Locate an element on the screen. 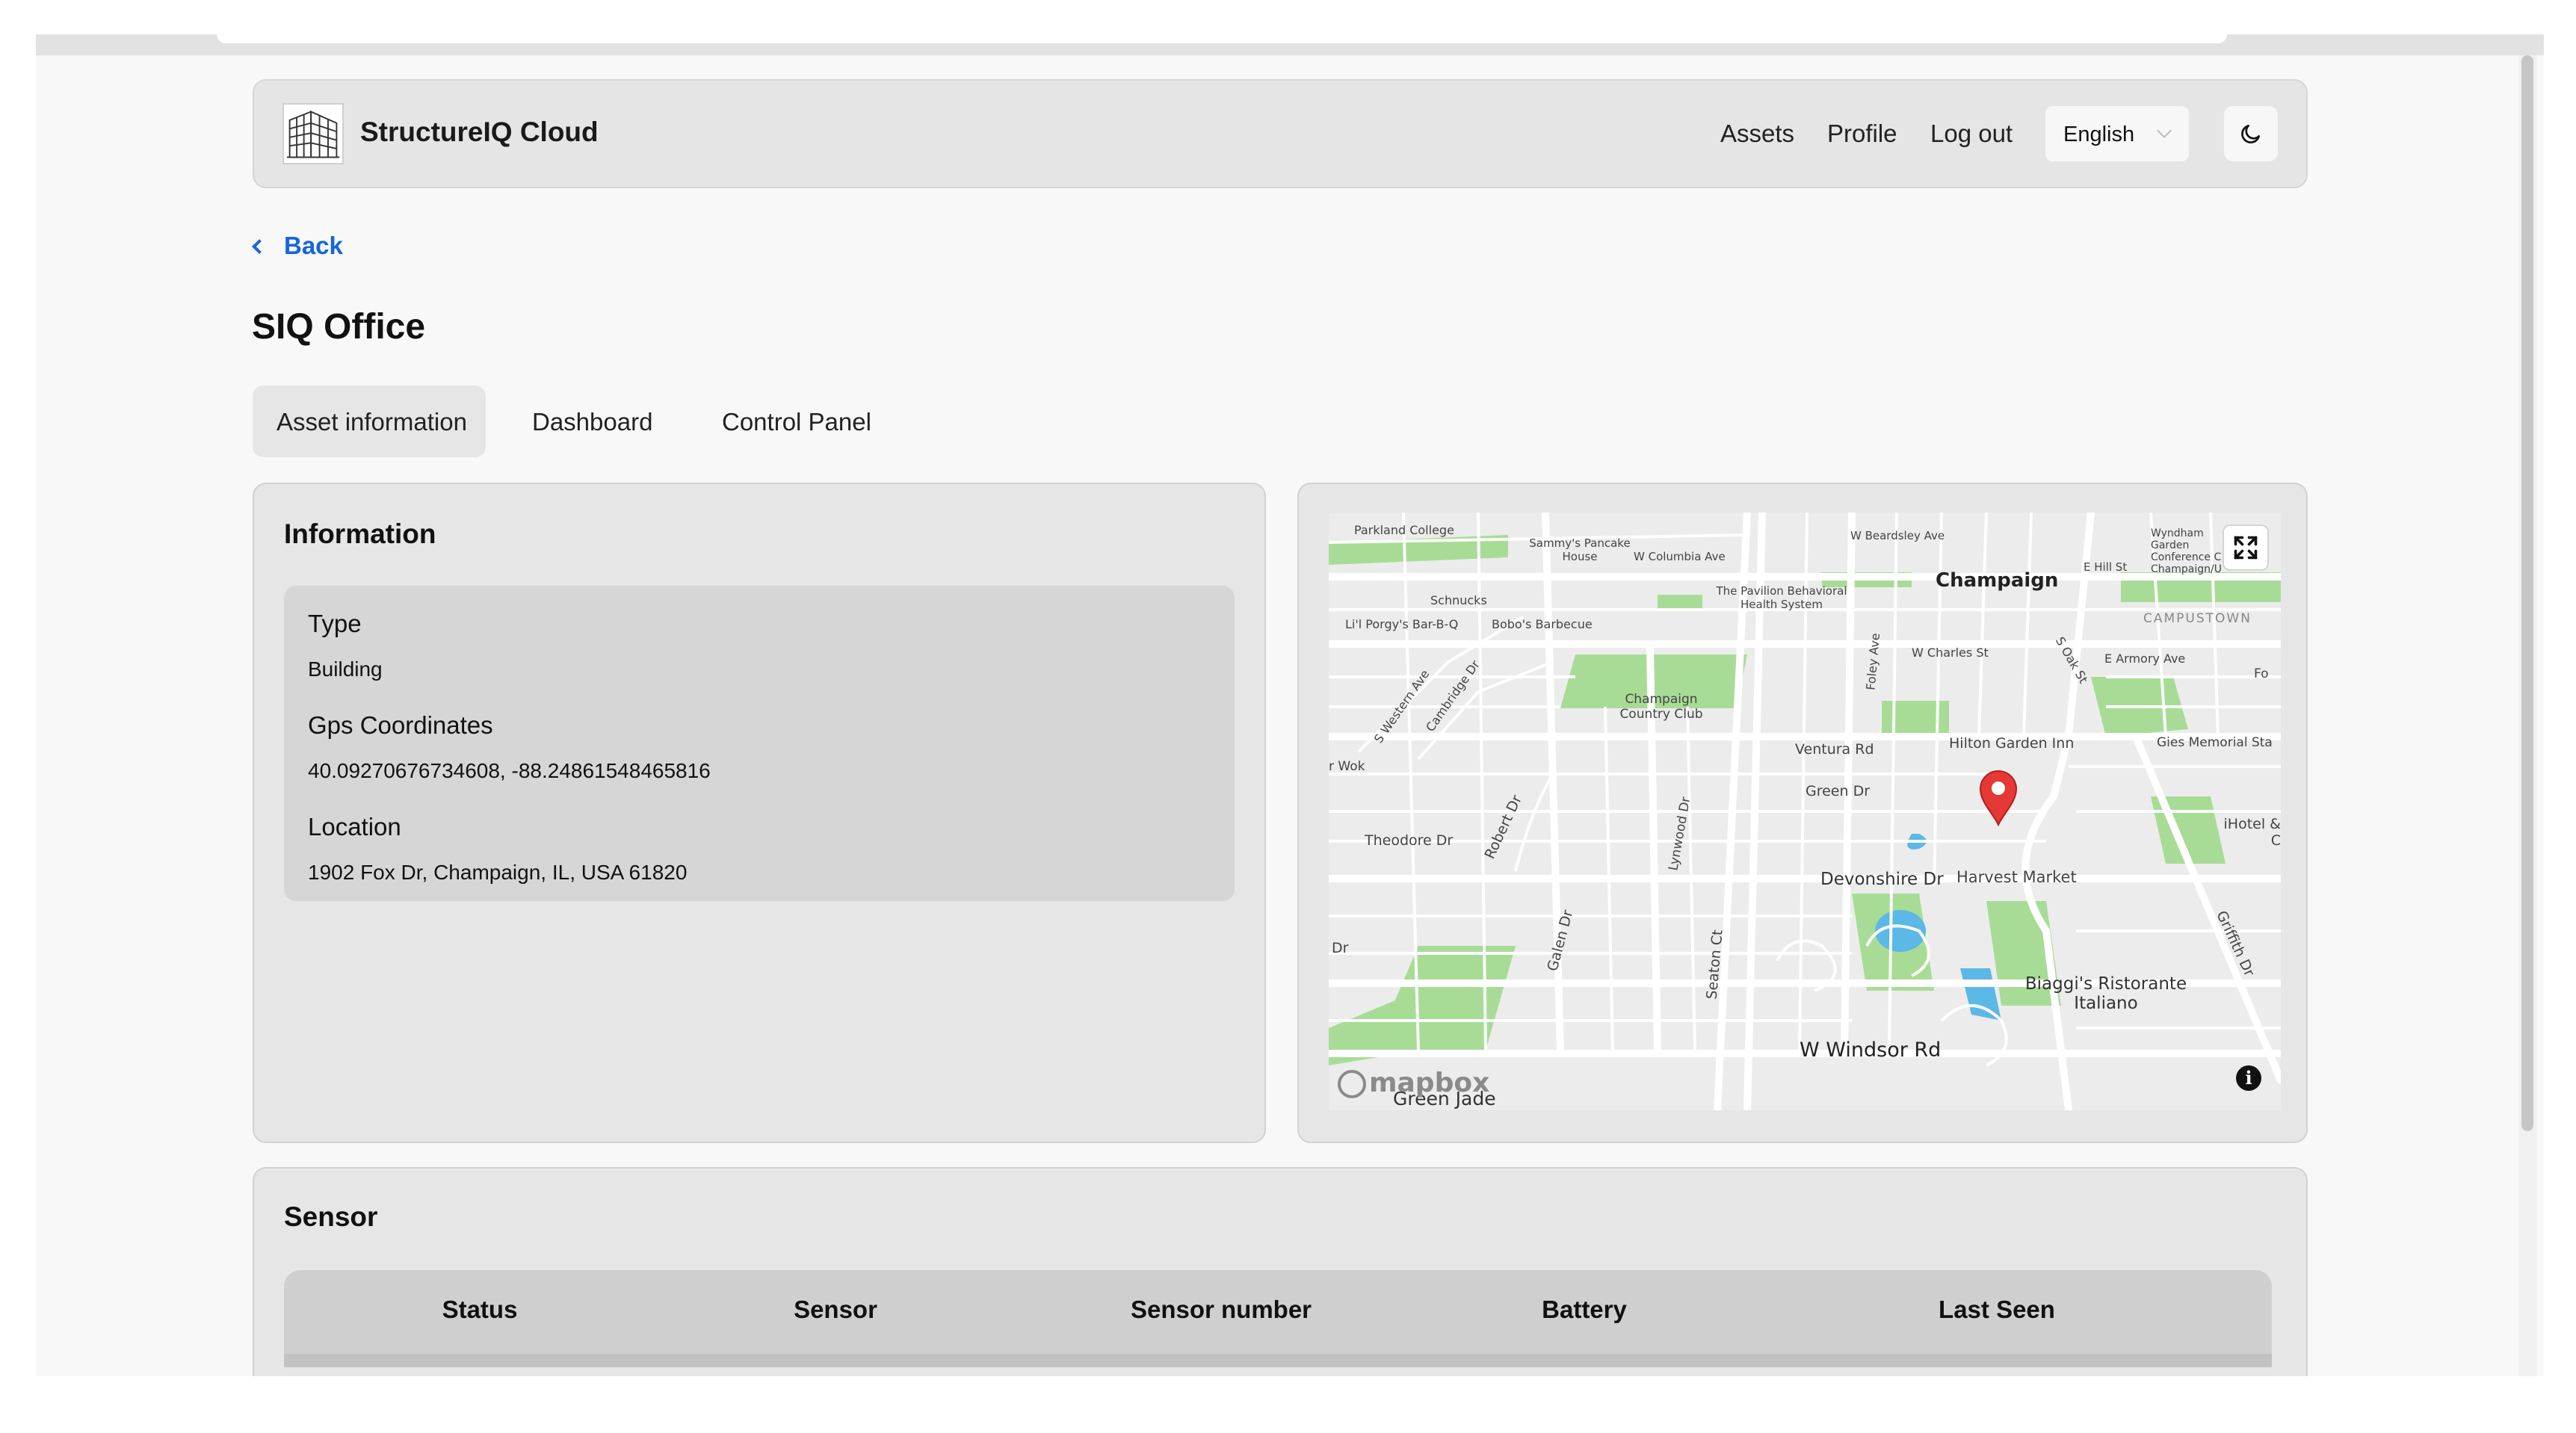 Image resolution: width=2576 pixels, height=1433 pixels. language-select: English is located at coordinates (2117, 133).